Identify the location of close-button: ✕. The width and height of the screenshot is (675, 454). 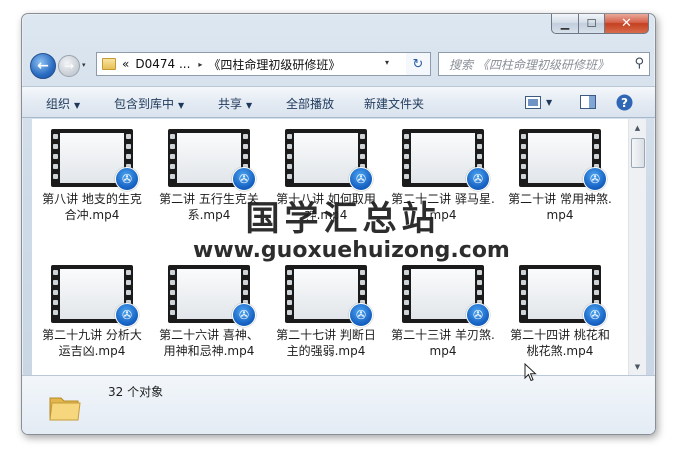
(627, 24).